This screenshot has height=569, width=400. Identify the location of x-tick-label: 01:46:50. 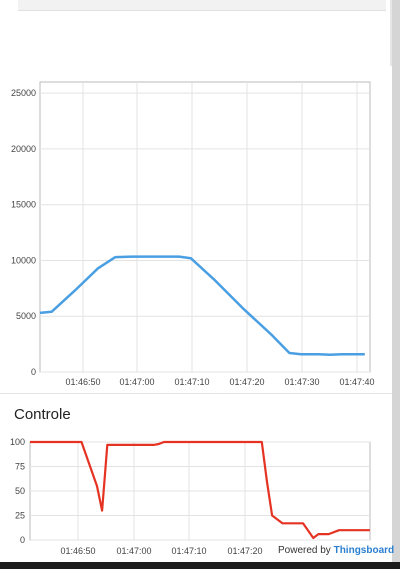
(77, 551).